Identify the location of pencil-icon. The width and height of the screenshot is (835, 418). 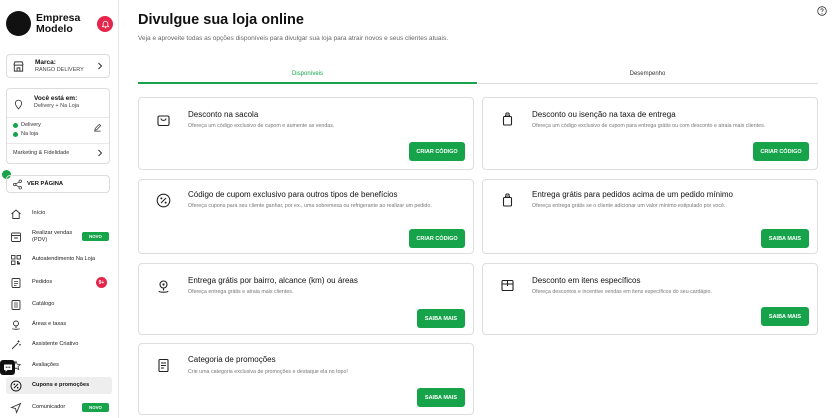
(97, 127).